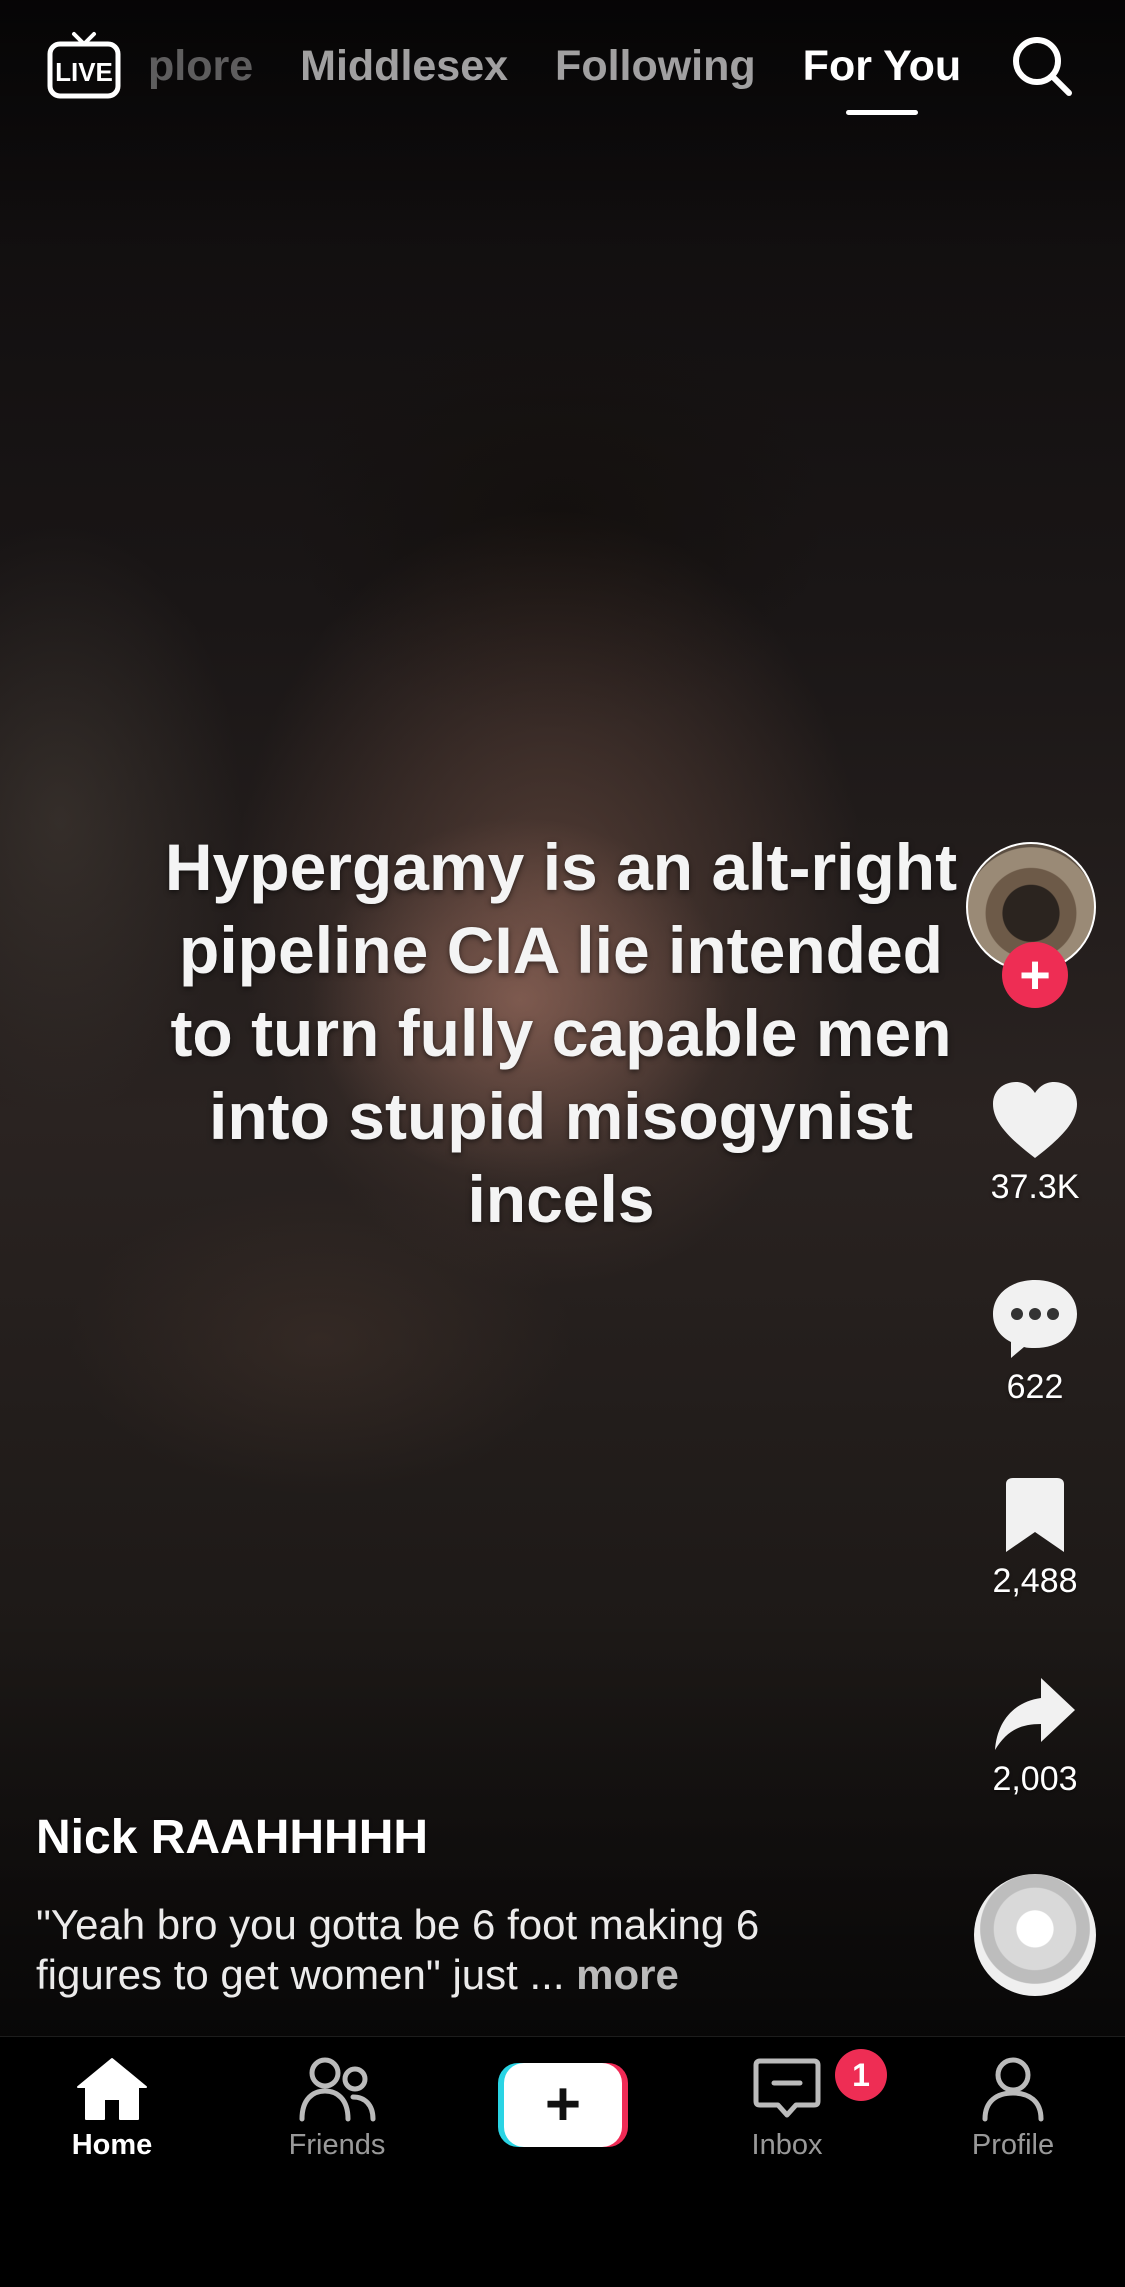 Image resolution: width=1125 pixels, height=2287 pixels. I want to click on share-count: 2,003, so click(1035, 1779).